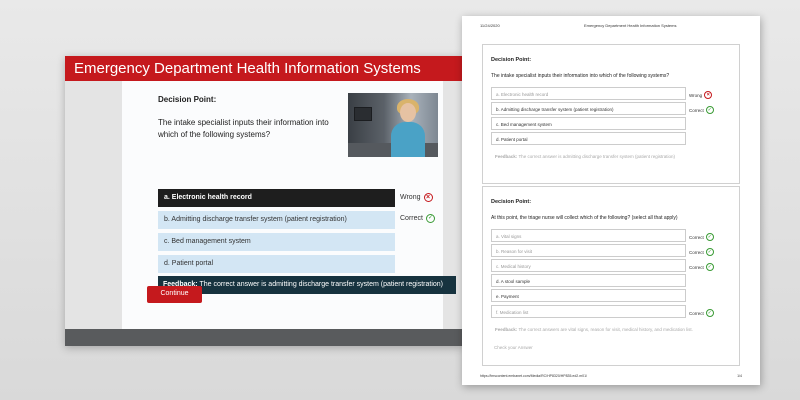 The width and height of the screenshot is (800, 400). What do you see at coordinates (696, 110) in the screenshot?
I see `card1-correct-label: Correct` at bounding box center [696, 110].